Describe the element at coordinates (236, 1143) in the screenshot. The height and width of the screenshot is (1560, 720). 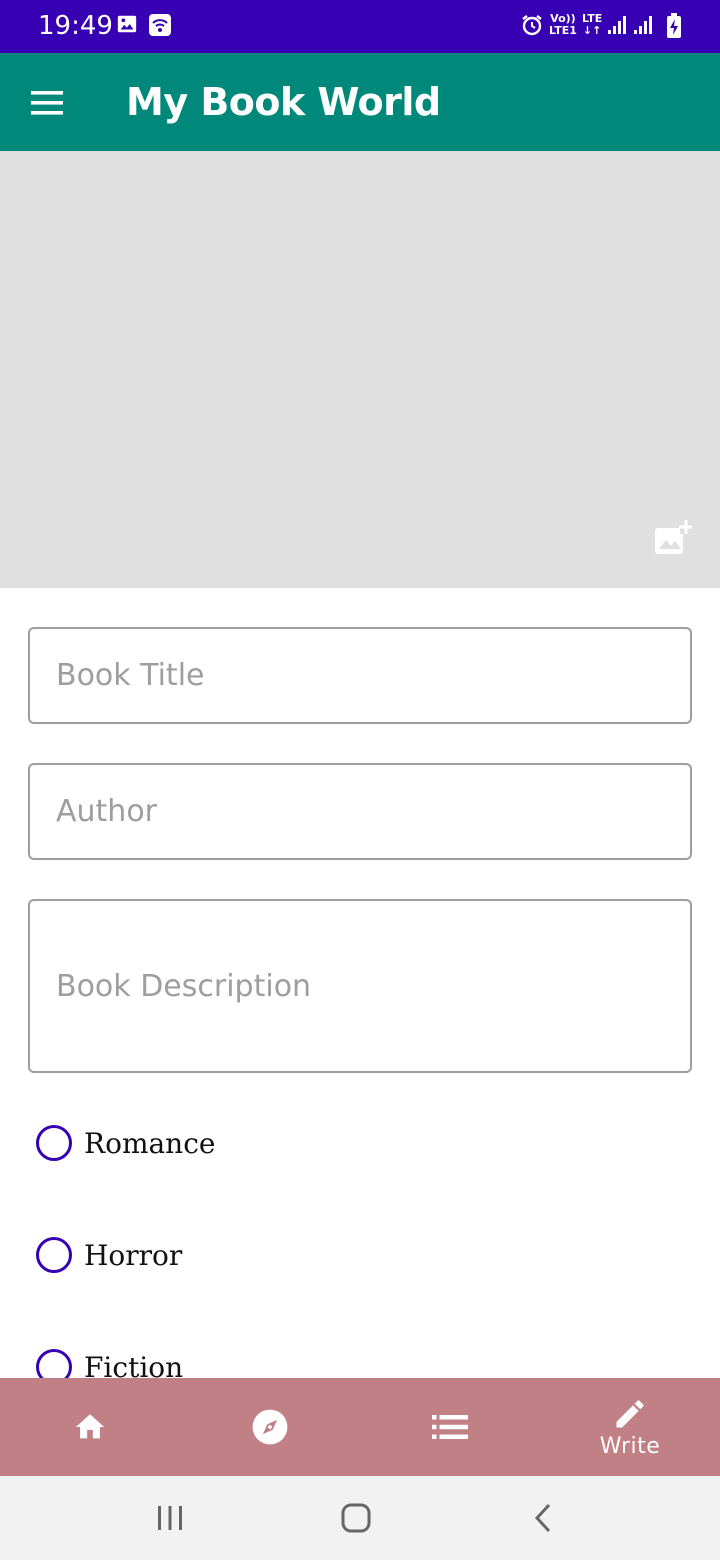
I see `genre-radio-romance: Romance` at that location.